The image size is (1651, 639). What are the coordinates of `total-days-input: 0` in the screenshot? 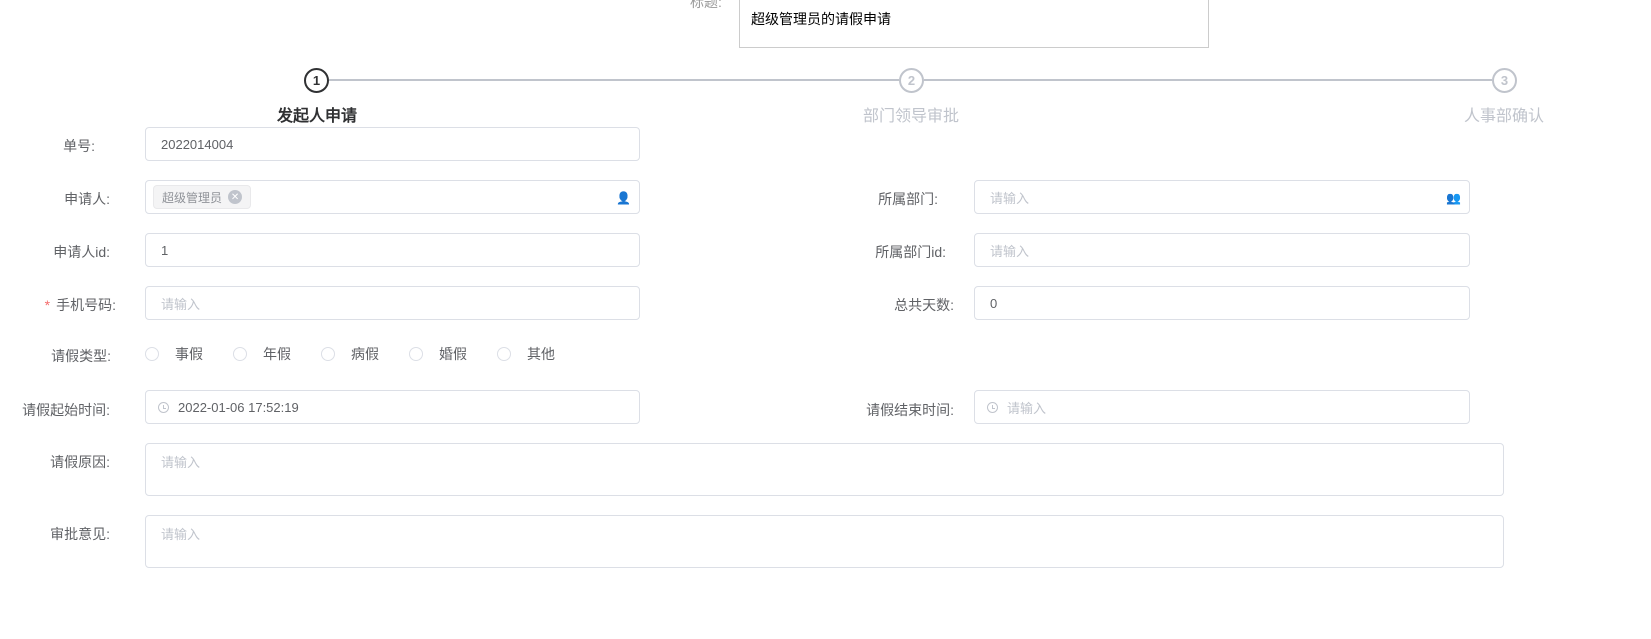 It's located at (1222, 303).